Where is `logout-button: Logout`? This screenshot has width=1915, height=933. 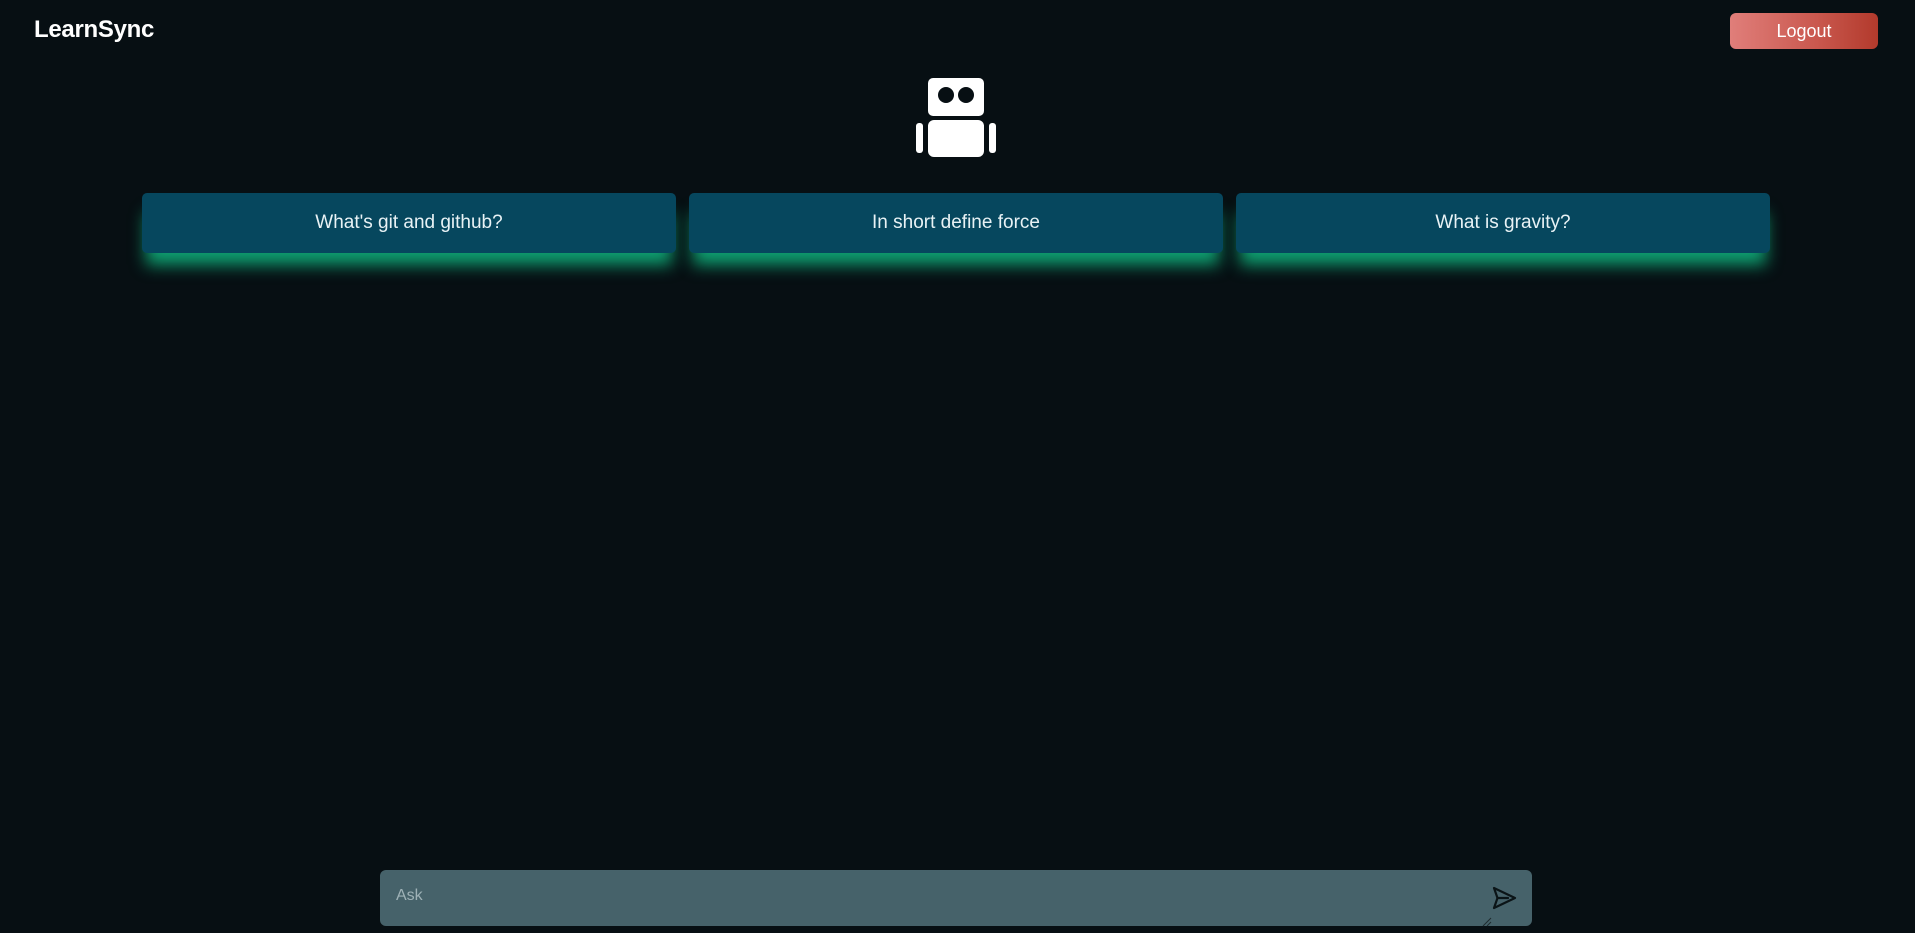 logout-button: Logout is located at coordinates (1804, 31).